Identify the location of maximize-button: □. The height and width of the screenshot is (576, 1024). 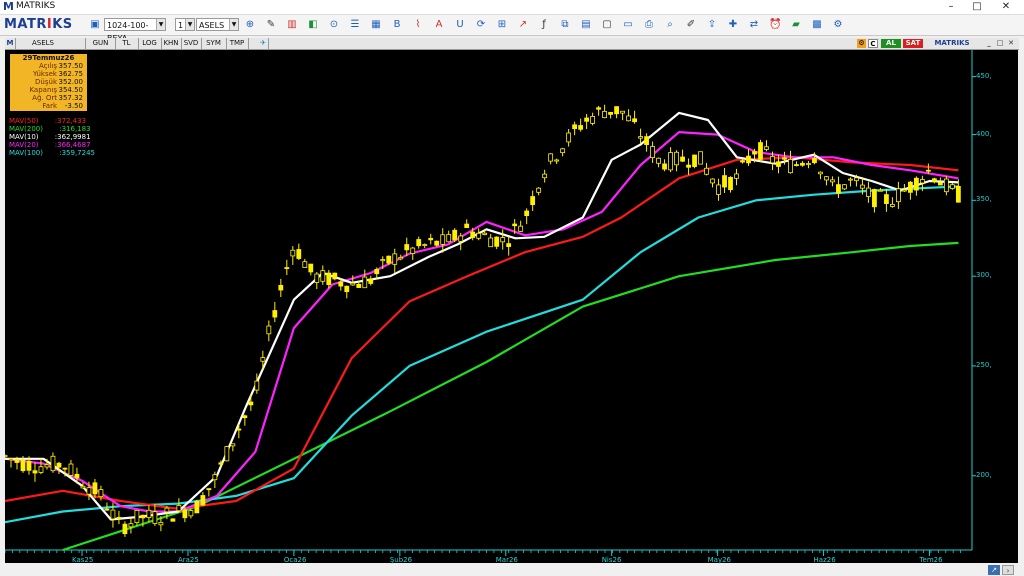
(977, 7).